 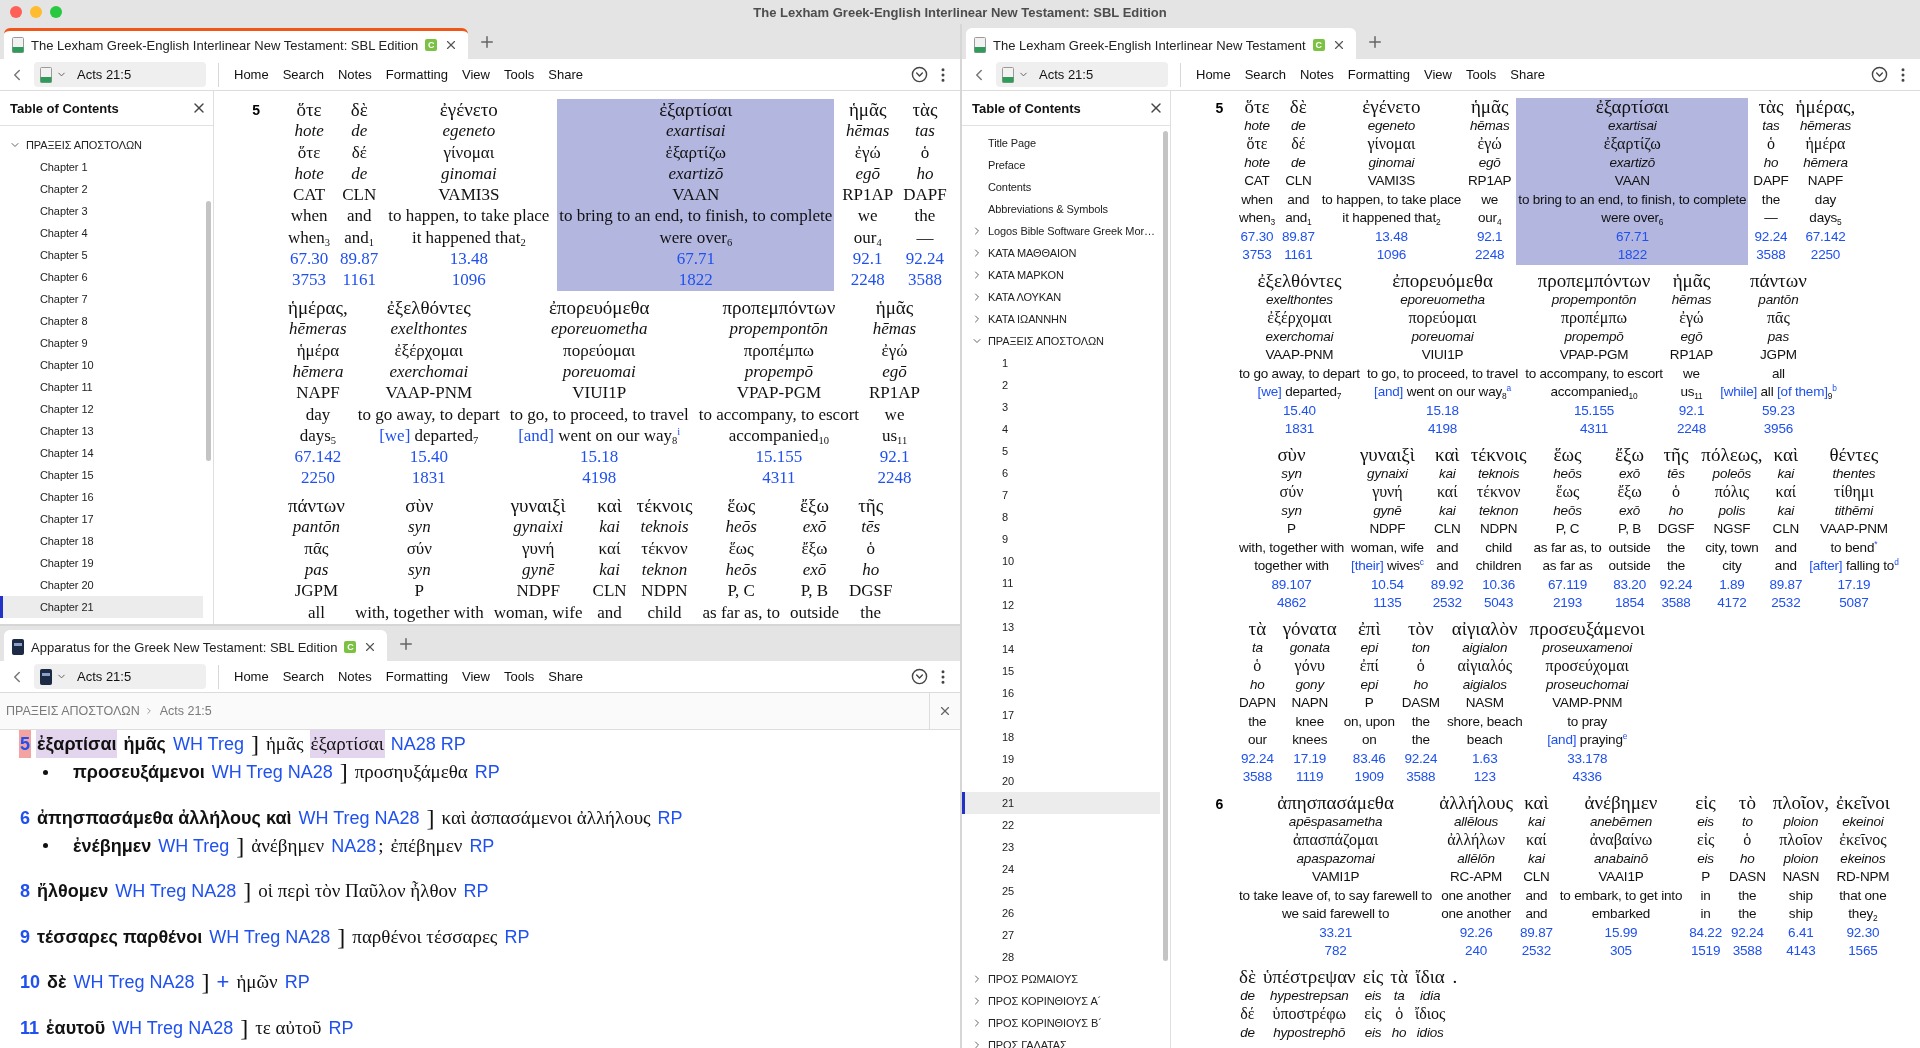 I want to click on interlinear-word: πόλεως, poleōs πόλις polis NGSF city, town city 1.89 4172, so click(x=1732, y=529).